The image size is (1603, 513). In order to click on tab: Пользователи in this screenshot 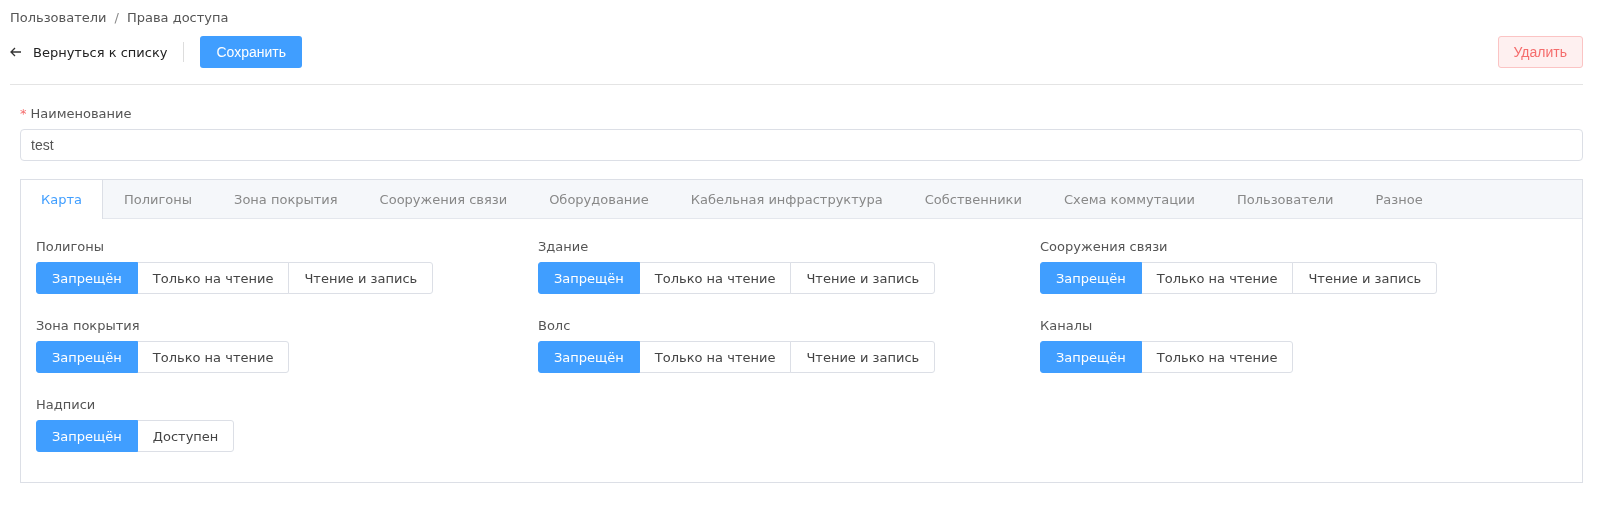, I will do `click(1285, 199)`.